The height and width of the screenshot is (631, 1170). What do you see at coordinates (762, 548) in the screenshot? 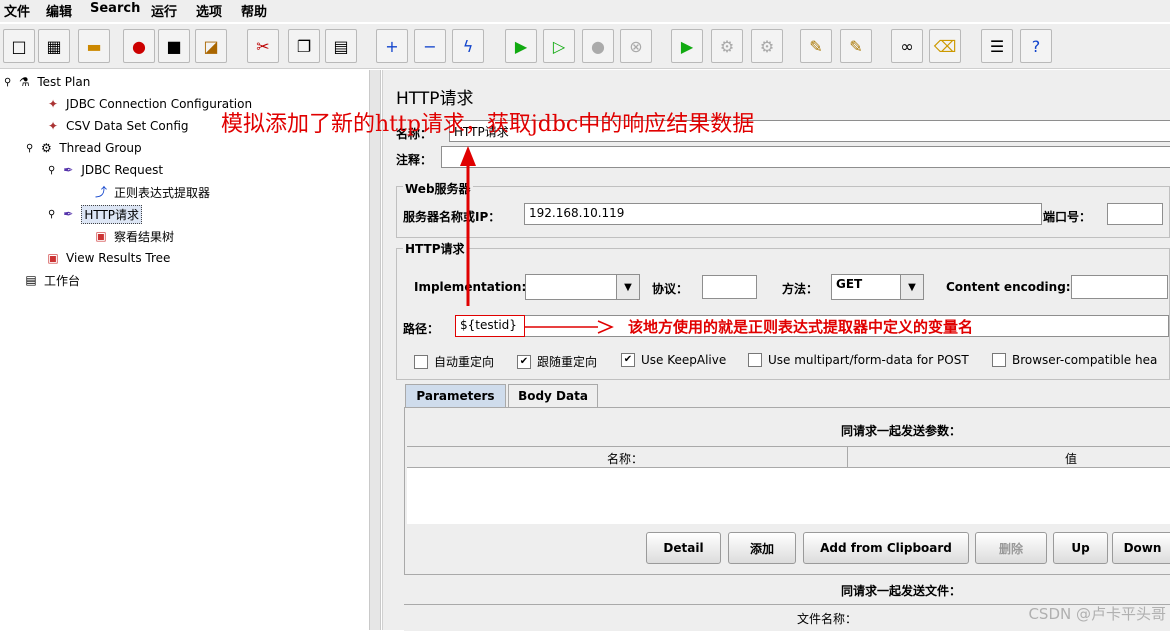
I see `add-button: 添加` at bounding box center [762, 548].